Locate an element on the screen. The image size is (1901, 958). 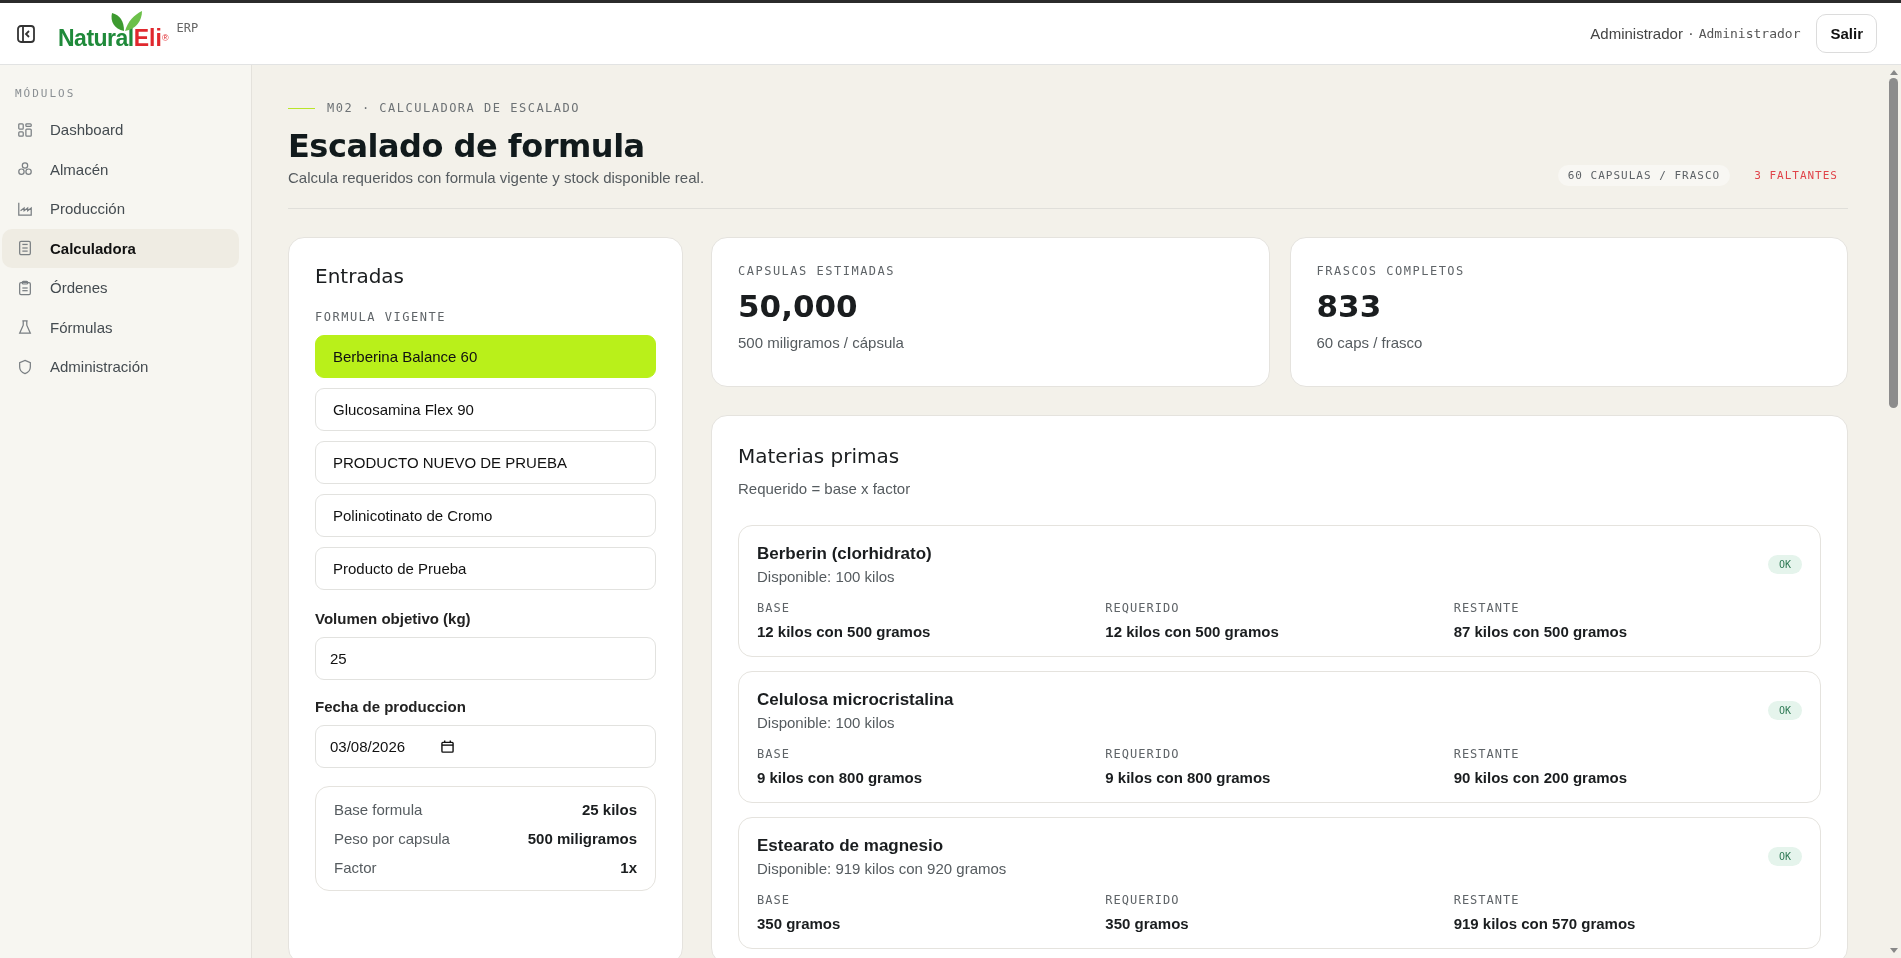
sidebar-toggle-icon is located at coordinates (26, 33).